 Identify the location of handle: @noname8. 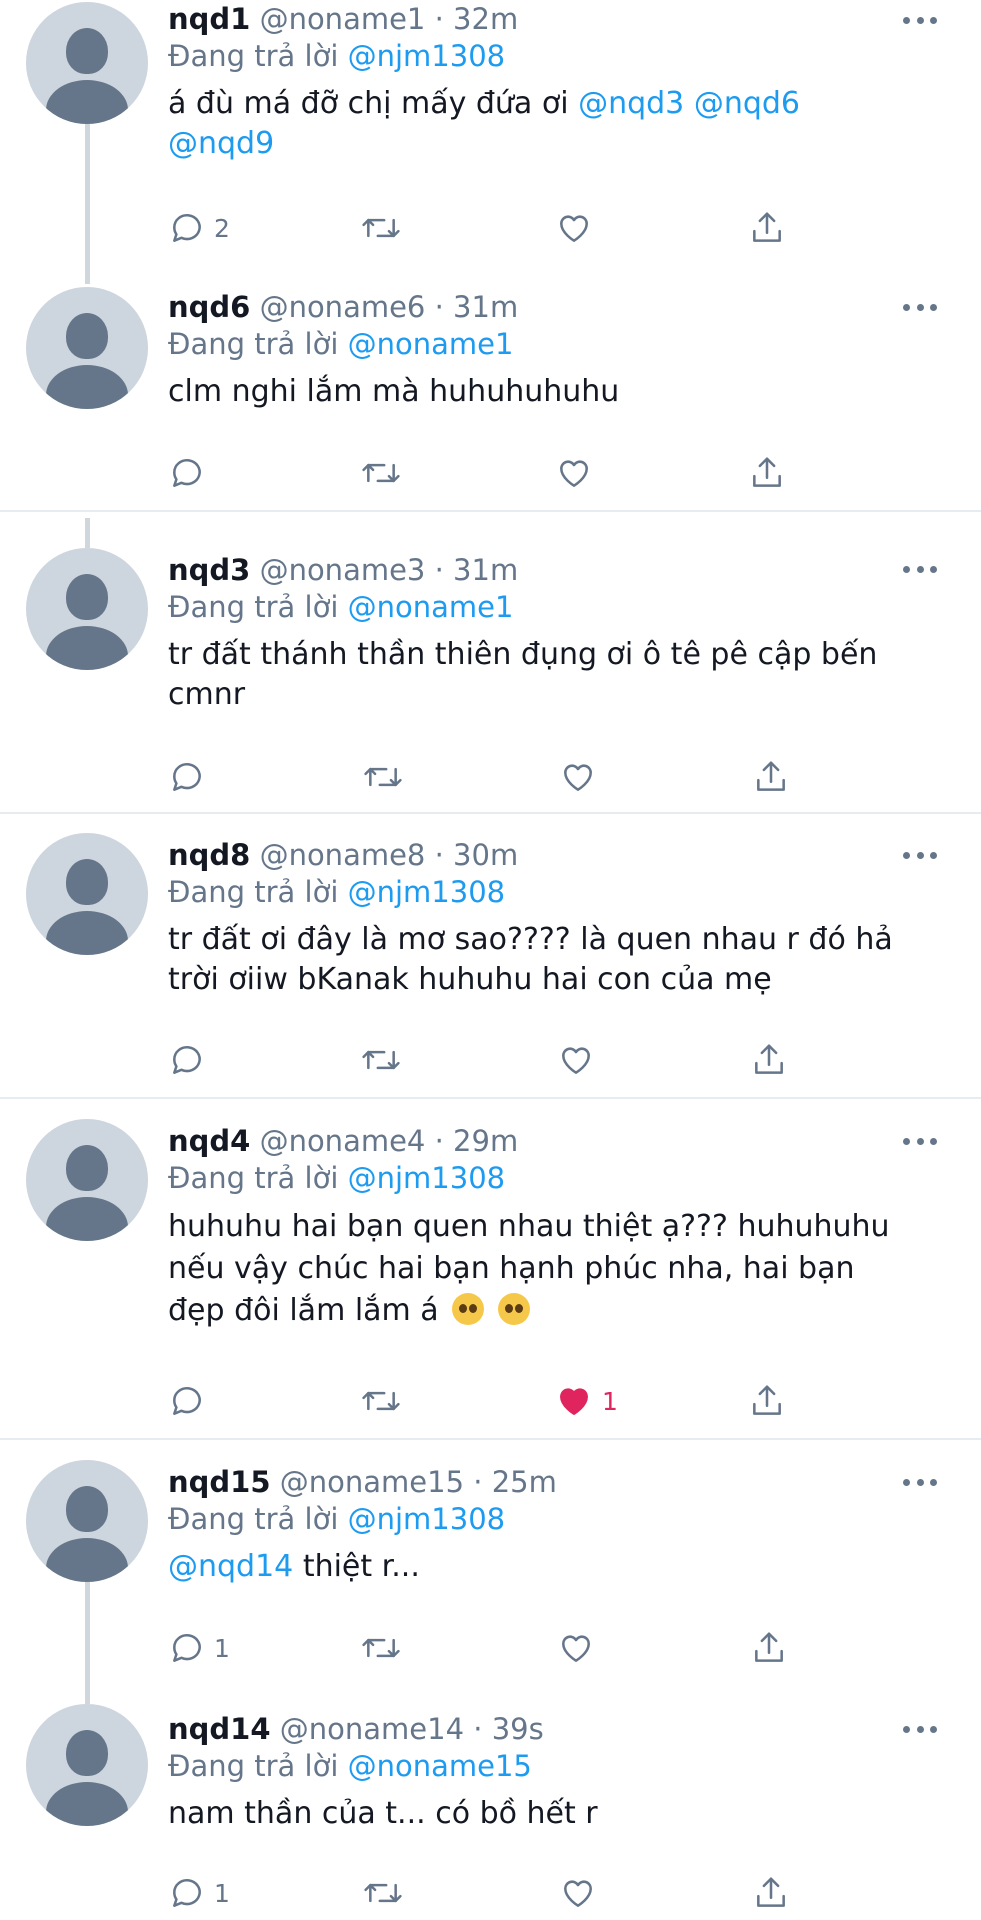
(343, 855).